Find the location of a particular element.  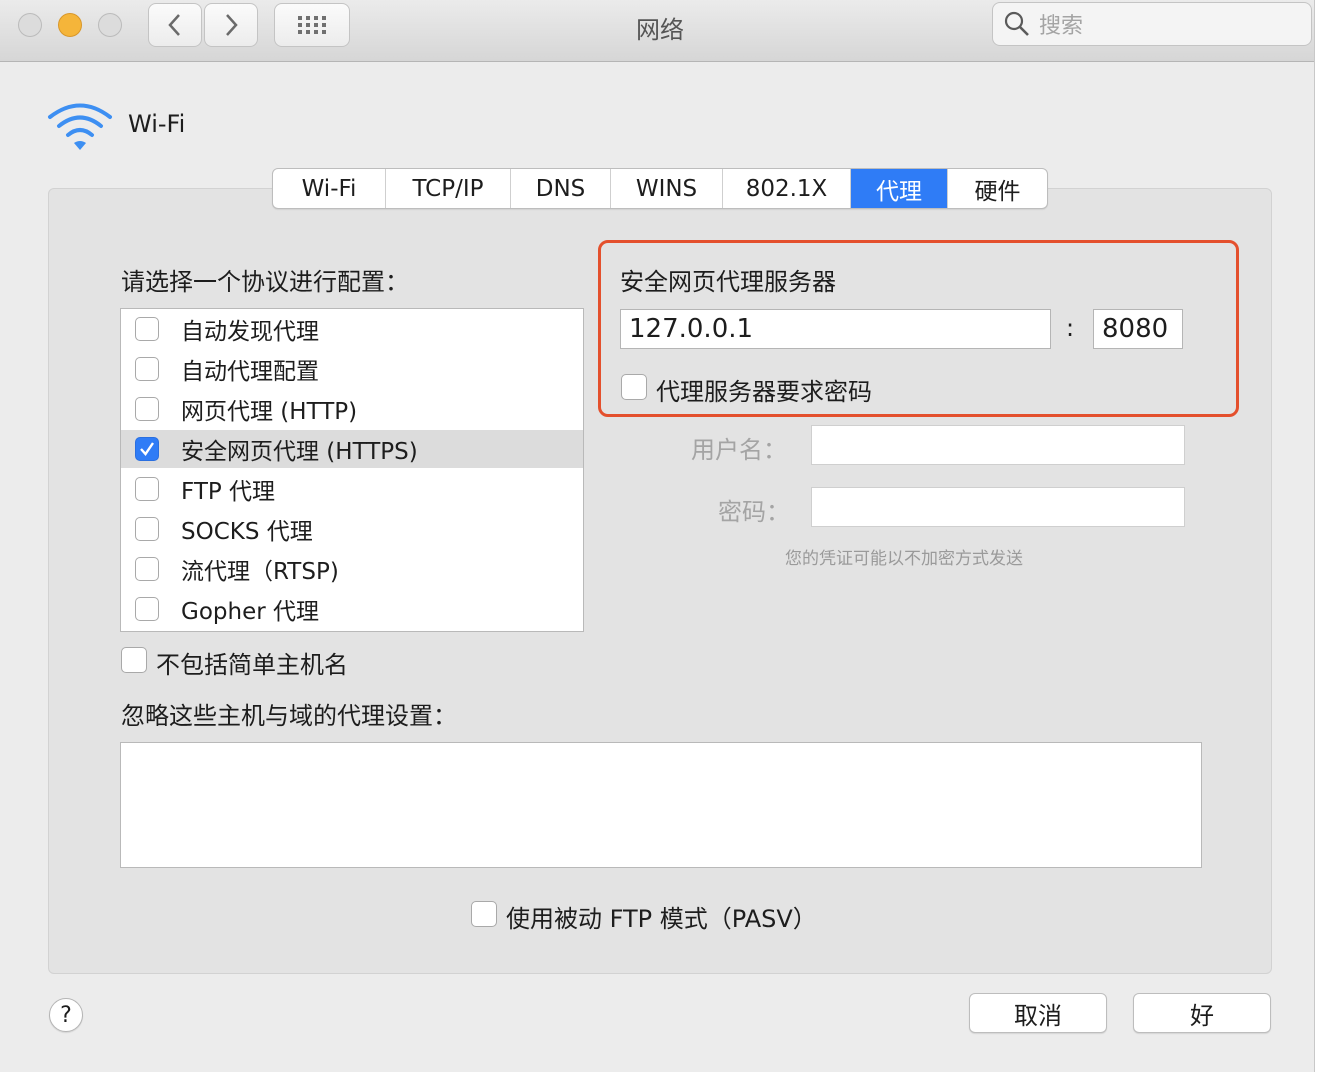

protocol-label: 自动代理配置 is located at coordinates (250, 372).